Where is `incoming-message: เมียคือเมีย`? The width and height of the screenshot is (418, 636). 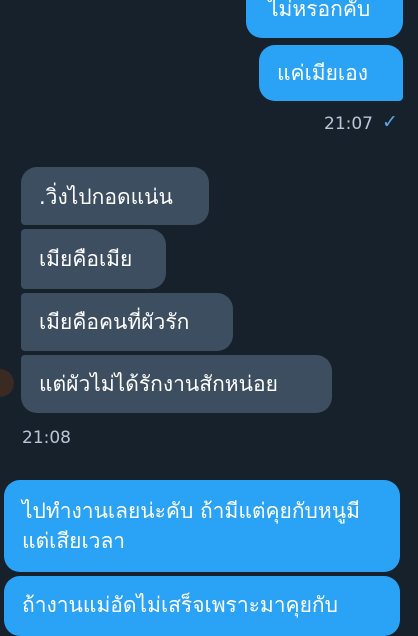
incoming-message: เมียคือเมีย is located at coordinates (93, 259).